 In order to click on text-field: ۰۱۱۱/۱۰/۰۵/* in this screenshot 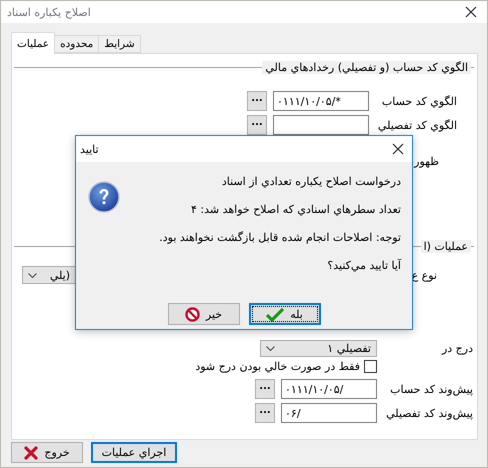, I will do `click(321, 101)`.